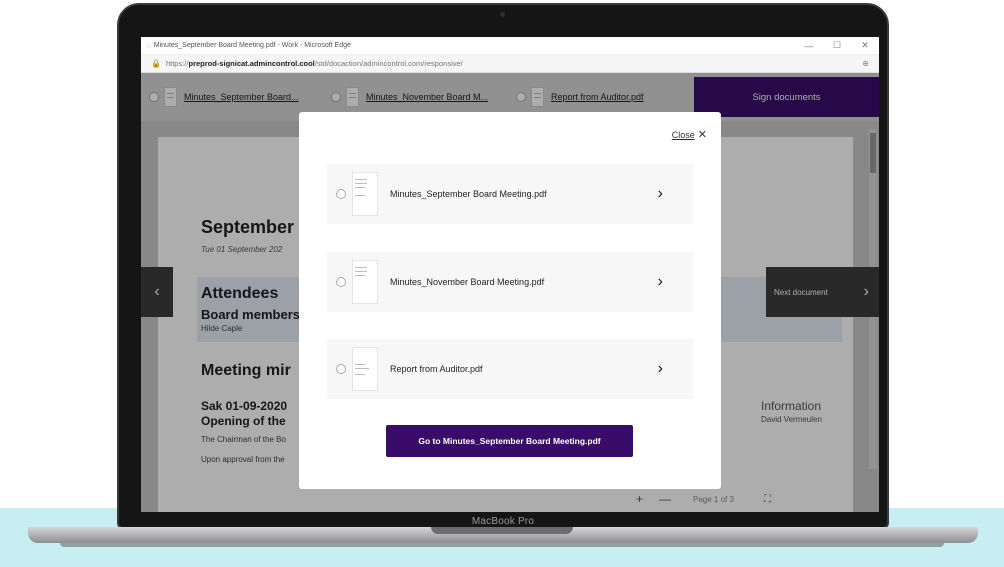  What do you see at coordinates (503, 521) in the screenshot?
I see `device-label: MacBook Pro` at bounding box center [503, 521].